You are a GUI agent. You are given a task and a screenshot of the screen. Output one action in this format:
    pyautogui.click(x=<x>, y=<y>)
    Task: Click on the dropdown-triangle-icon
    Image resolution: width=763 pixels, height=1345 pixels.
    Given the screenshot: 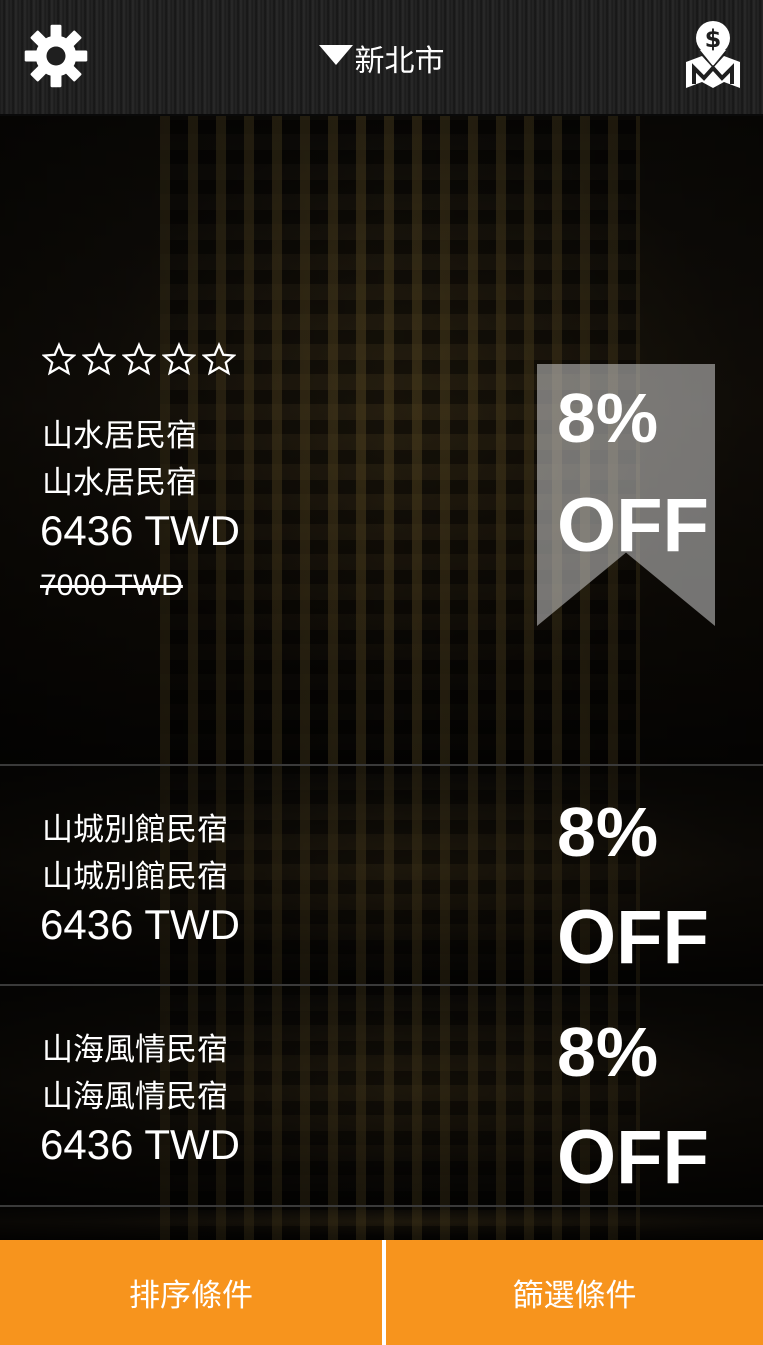 What is the action you would take?
    pyautogui.click(x=335, y=55)
    